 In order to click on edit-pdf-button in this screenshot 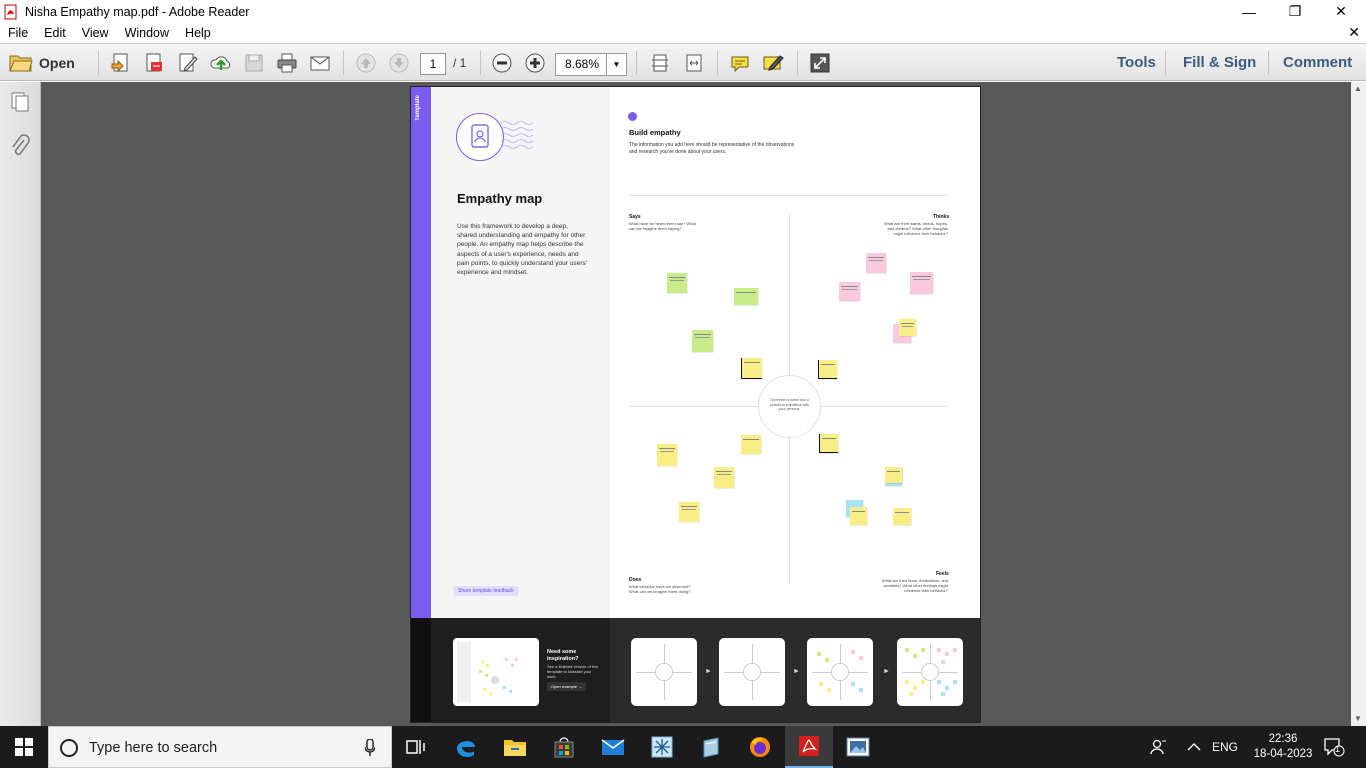, I will do `click(188, 63)`.